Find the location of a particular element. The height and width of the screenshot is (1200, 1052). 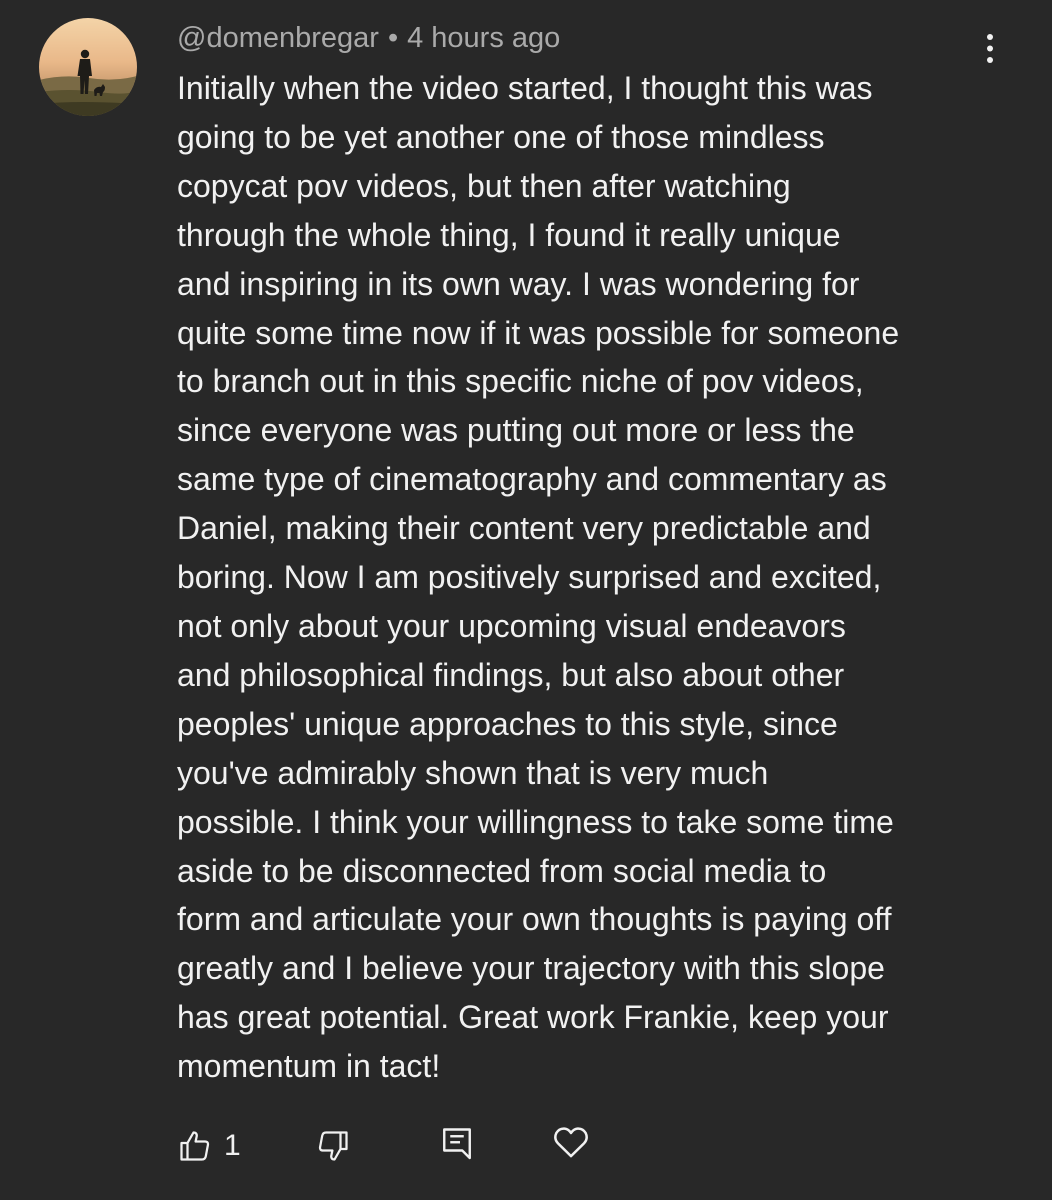

avatar-image is located at coordinates (88, 67).